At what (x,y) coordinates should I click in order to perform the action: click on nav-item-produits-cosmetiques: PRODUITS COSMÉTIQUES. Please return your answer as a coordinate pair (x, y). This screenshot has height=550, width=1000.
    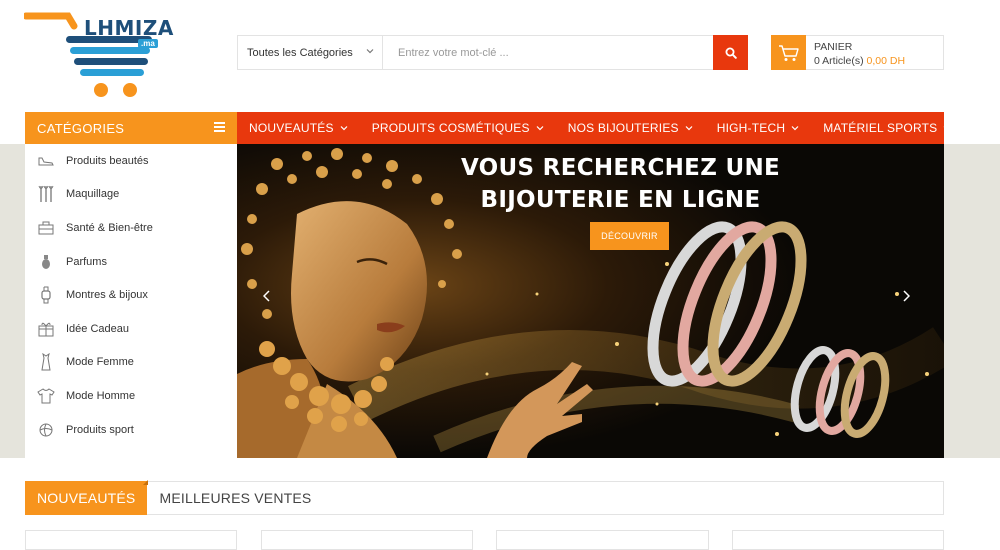
    Looking at the image, I should click on (458, 128).